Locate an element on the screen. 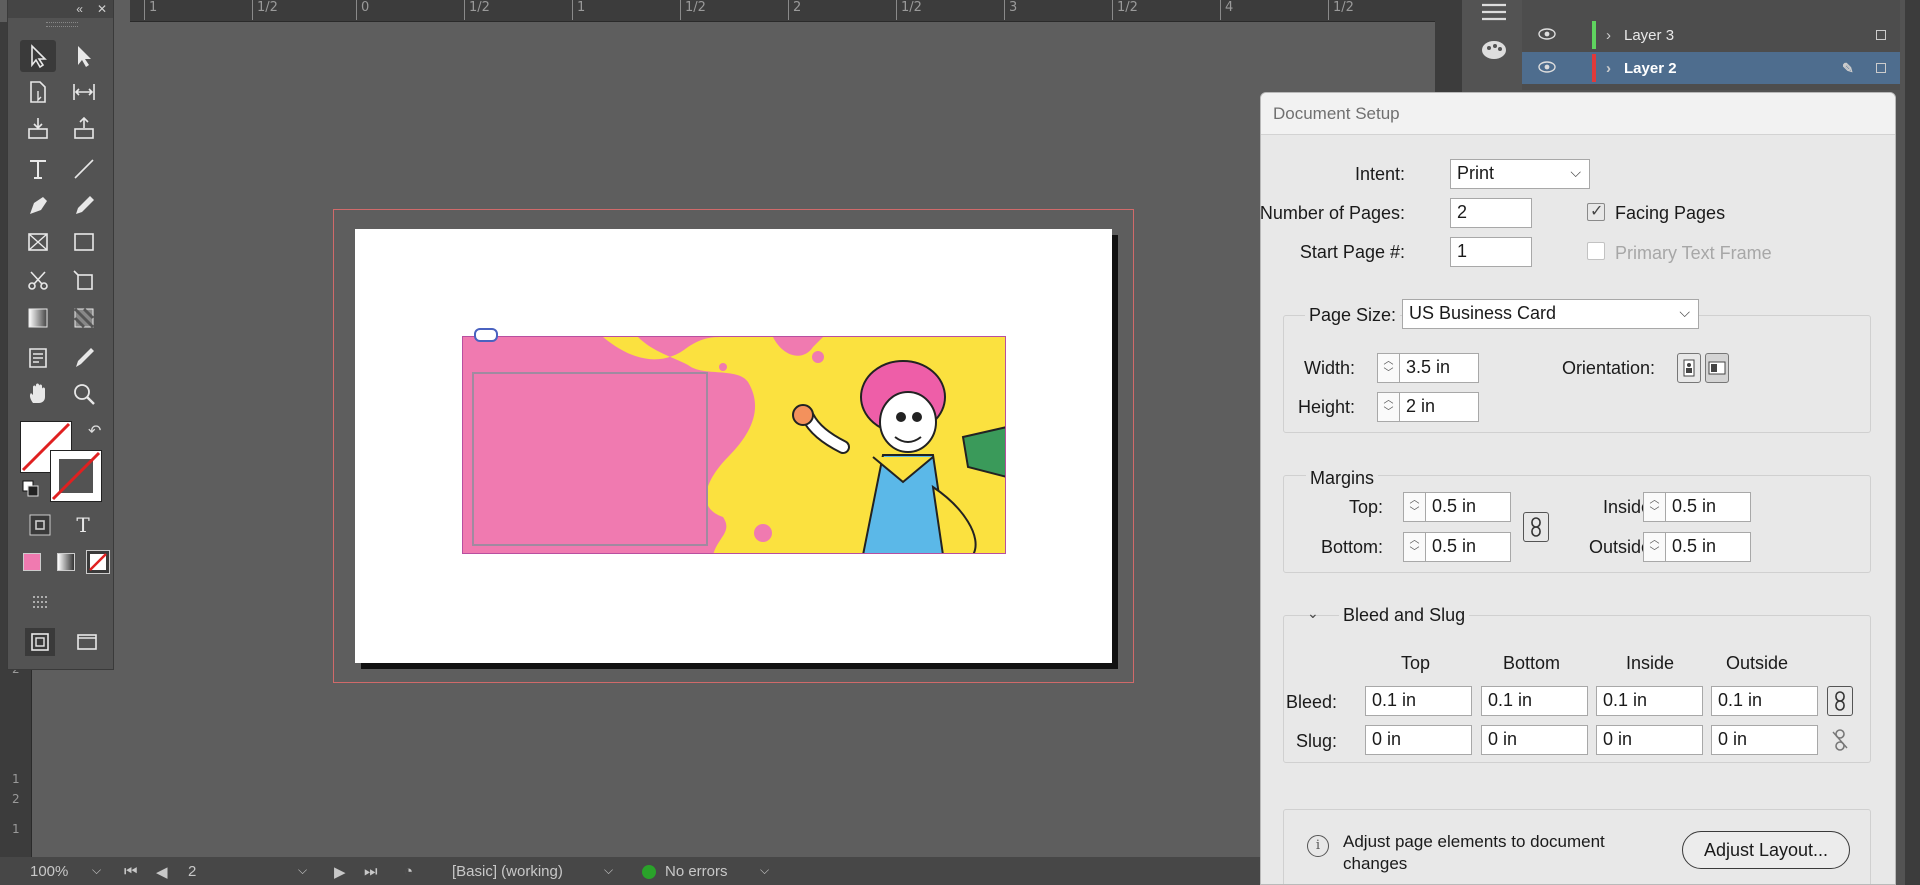 The width and height of the screenshot is (1920, 885). layer-name: Layer 3 is located at coordinates (1649, 35).